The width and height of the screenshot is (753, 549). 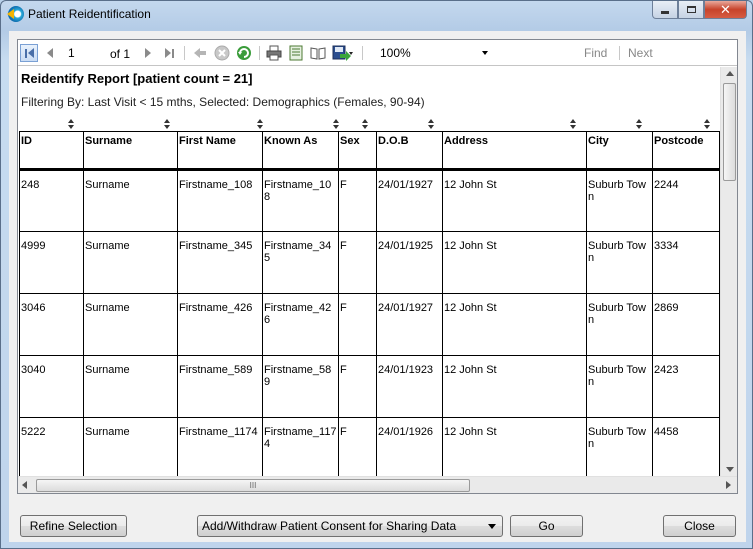 I want to click on zoom-select: 100%, so click(x=436, y=53).